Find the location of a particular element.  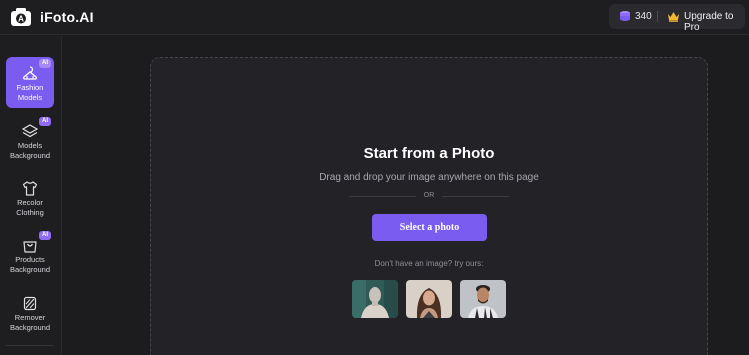

camera-logo-icon: A is located at coordinates (21, 17).